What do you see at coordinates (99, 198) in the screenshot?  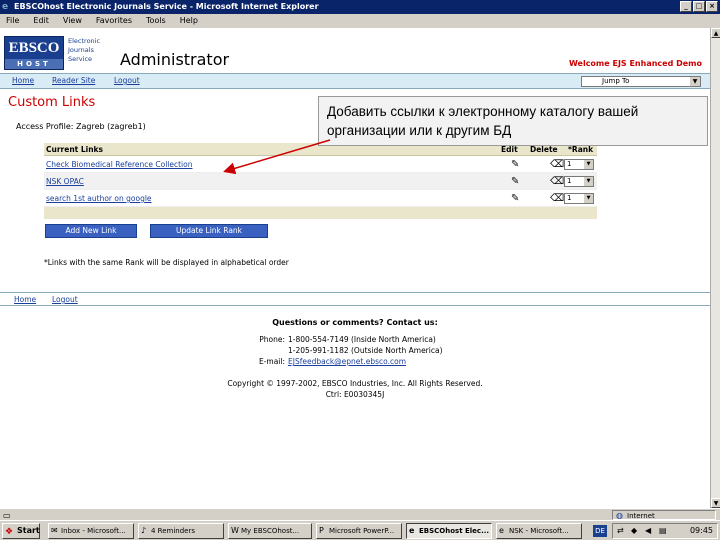 I see `link-name: search 1st author on google` at bounding box center [99, 198].